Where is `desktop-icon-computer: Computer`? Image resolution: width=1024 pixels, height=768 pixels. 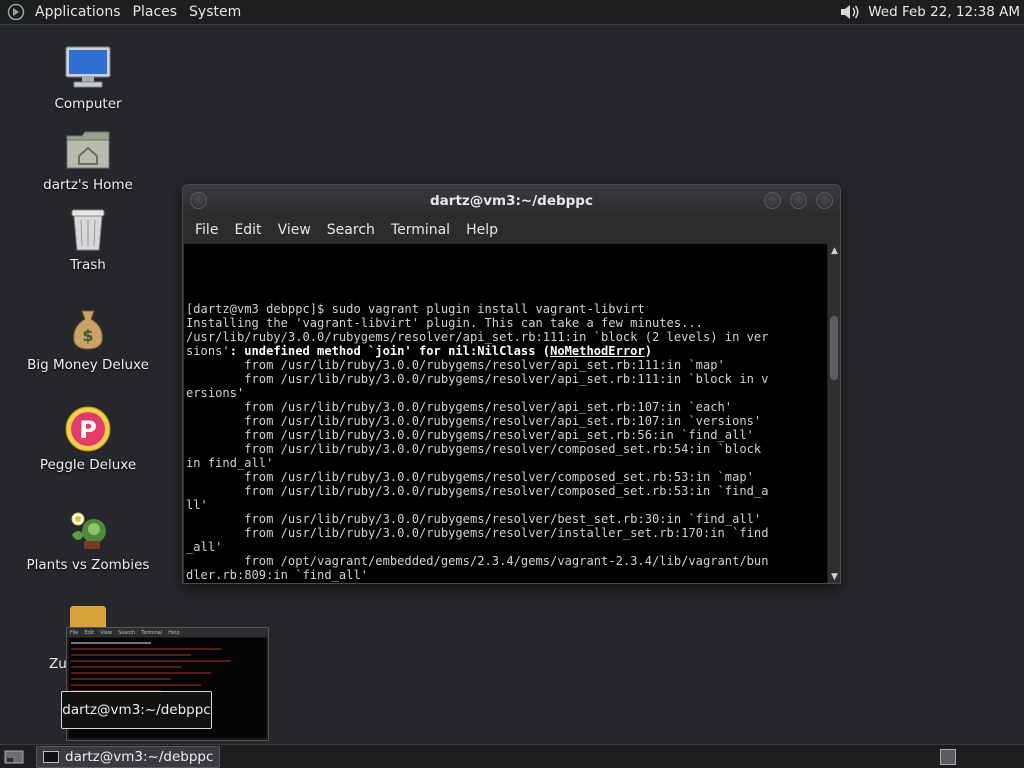
desktop-icon-computer: Computer is located at coordinates (88, 78).